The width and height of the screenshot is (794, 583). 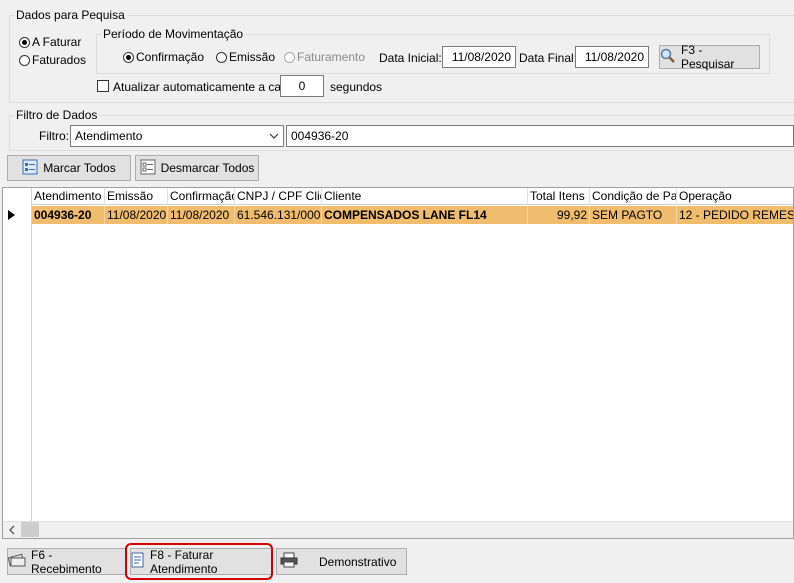 What do you see at coordinates (633, 215) in the screenshot?
I see `cell-condicao: SEM PAGTO` at bounding box center [633, 215].